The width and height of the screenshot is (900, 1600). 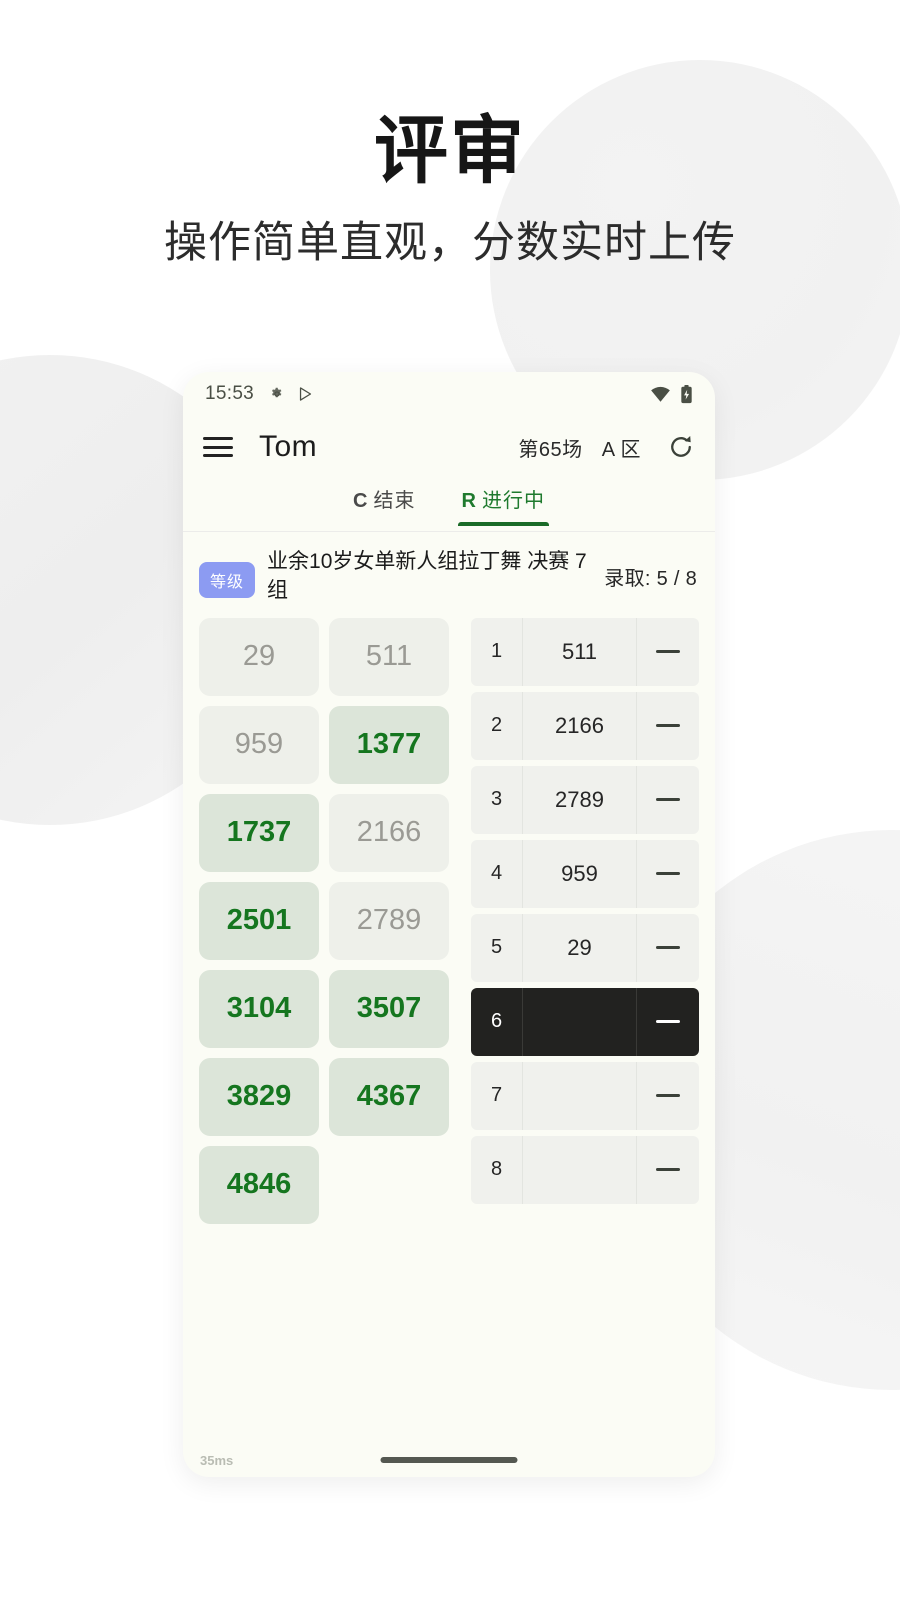 I want to click on tab-finished-label: 结束, so click(x=394, y=501).